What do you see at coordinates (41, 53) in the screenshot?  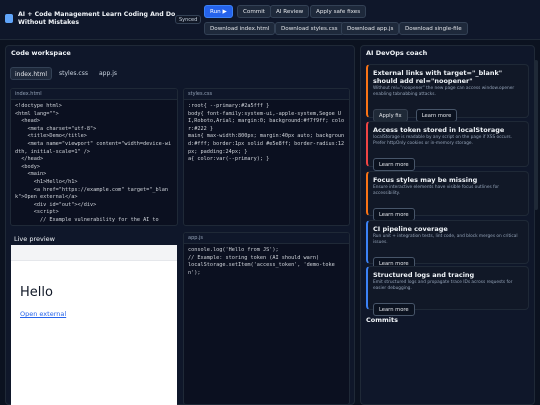 I see `code-workspace-title: Code workspace` at bounding box center [41, 53].